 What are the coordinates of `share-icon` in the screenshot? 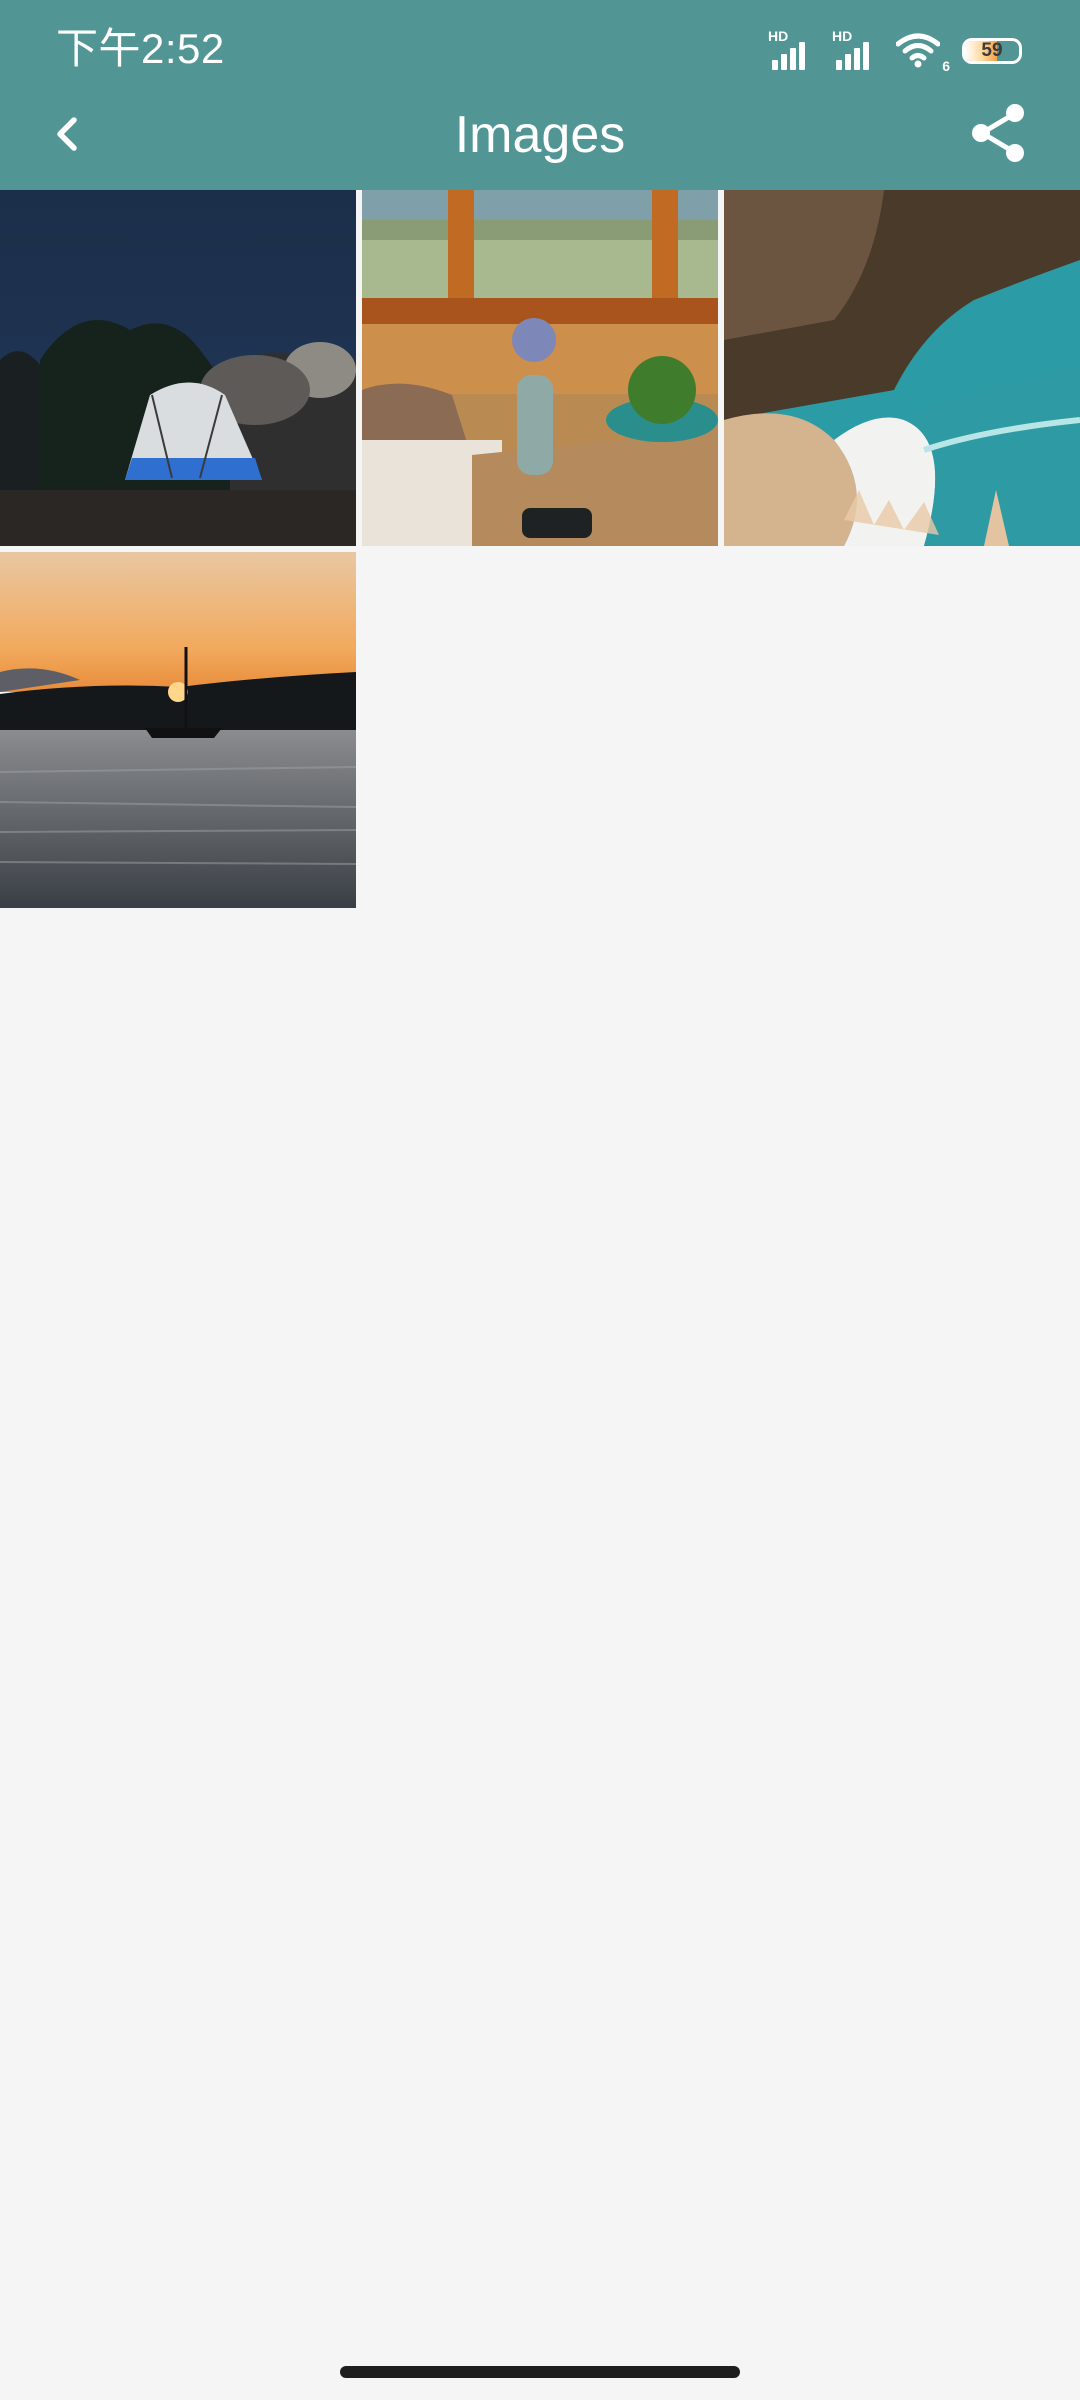 It's located at (998, 133).